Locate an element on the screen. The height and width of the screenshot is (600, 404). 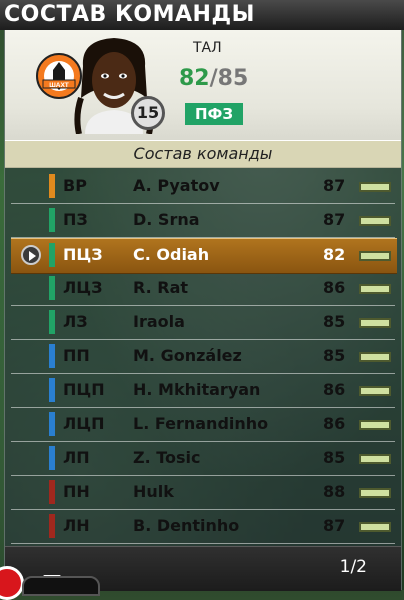
position-badge: ПФЗ is located at coordinates (214, 114).